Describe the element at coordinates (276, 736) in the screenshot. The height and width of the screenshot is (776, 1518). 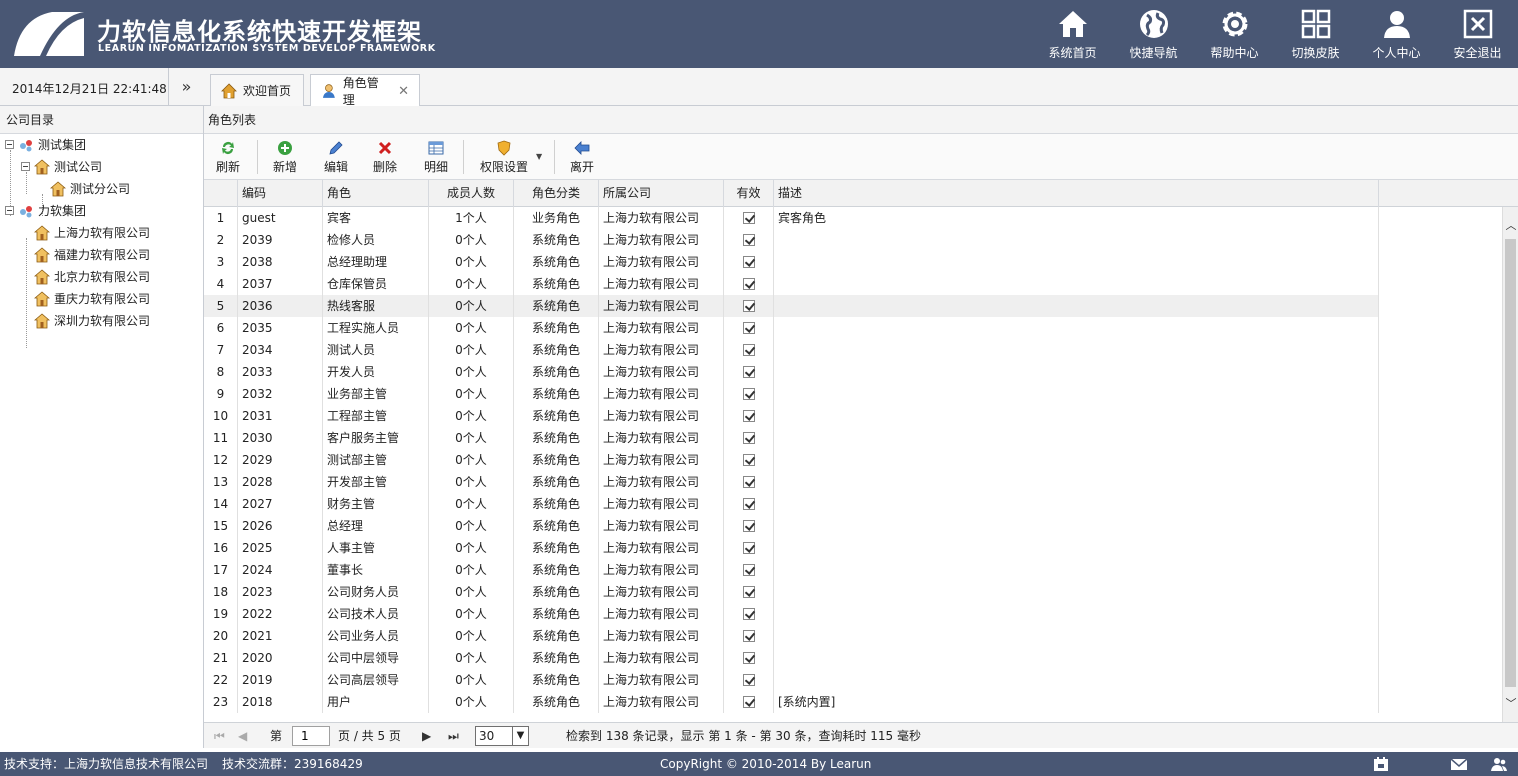
I see `page-prefix: 第` at that location.